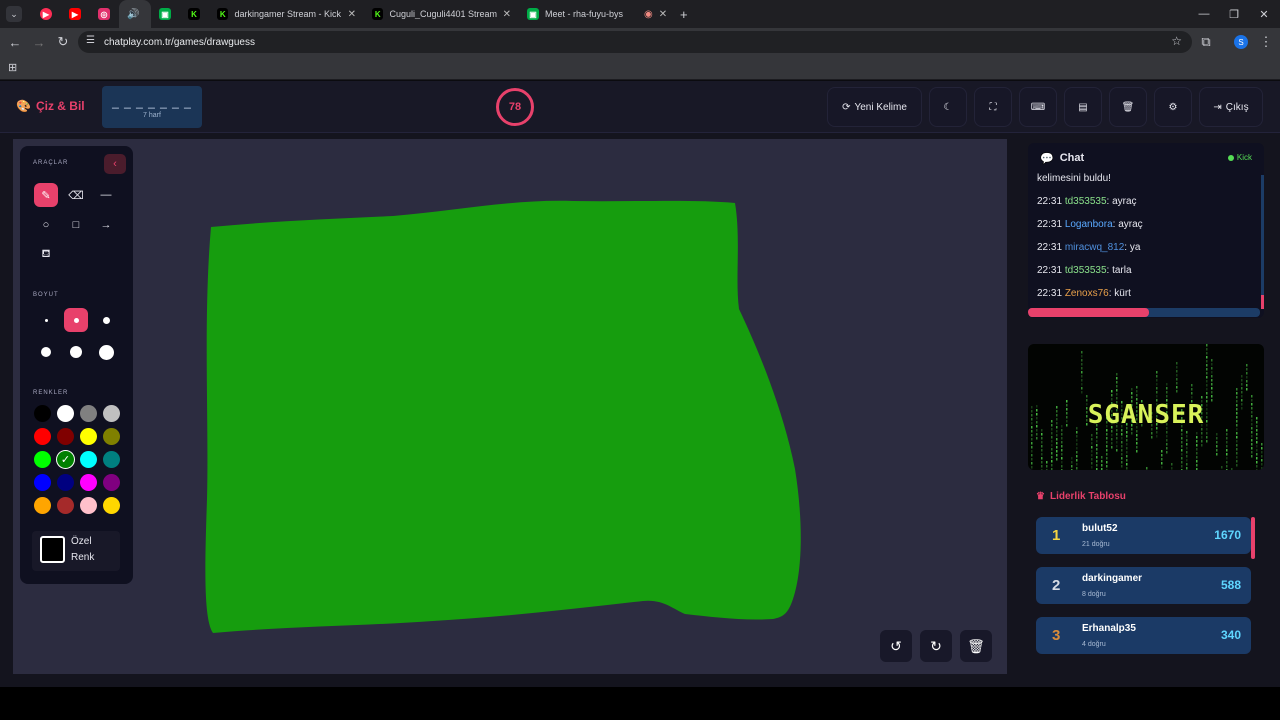 The height and width of the screenshot is (720, 1280). I want to click on collapse-panel-button: ‹, so click(115, 164).